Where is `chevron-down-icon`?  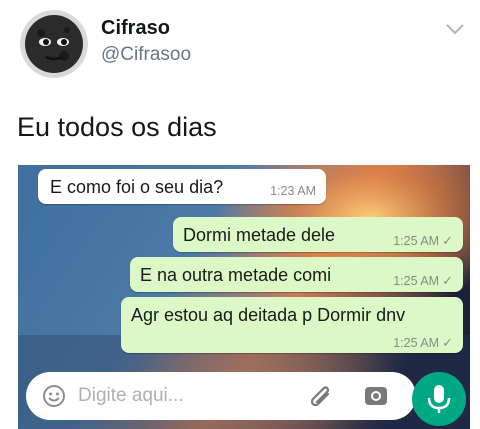 chevron-down-icon is located at coordinates (455, 29).